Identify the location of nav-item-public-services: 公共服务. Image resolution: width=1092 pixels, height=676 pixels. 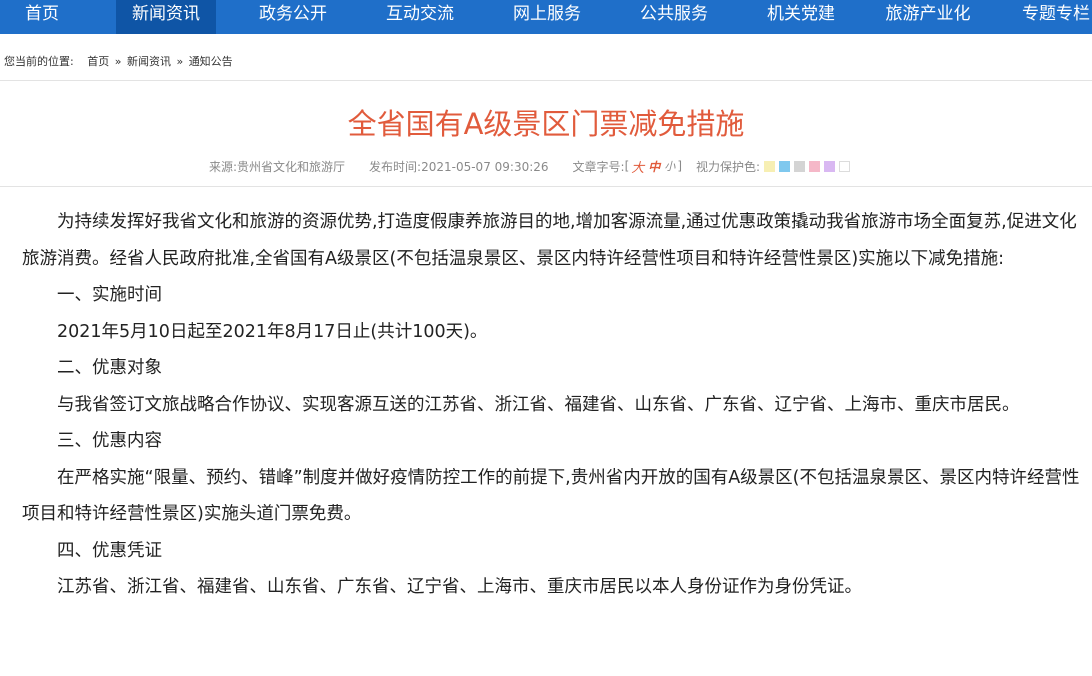
(674, 17).